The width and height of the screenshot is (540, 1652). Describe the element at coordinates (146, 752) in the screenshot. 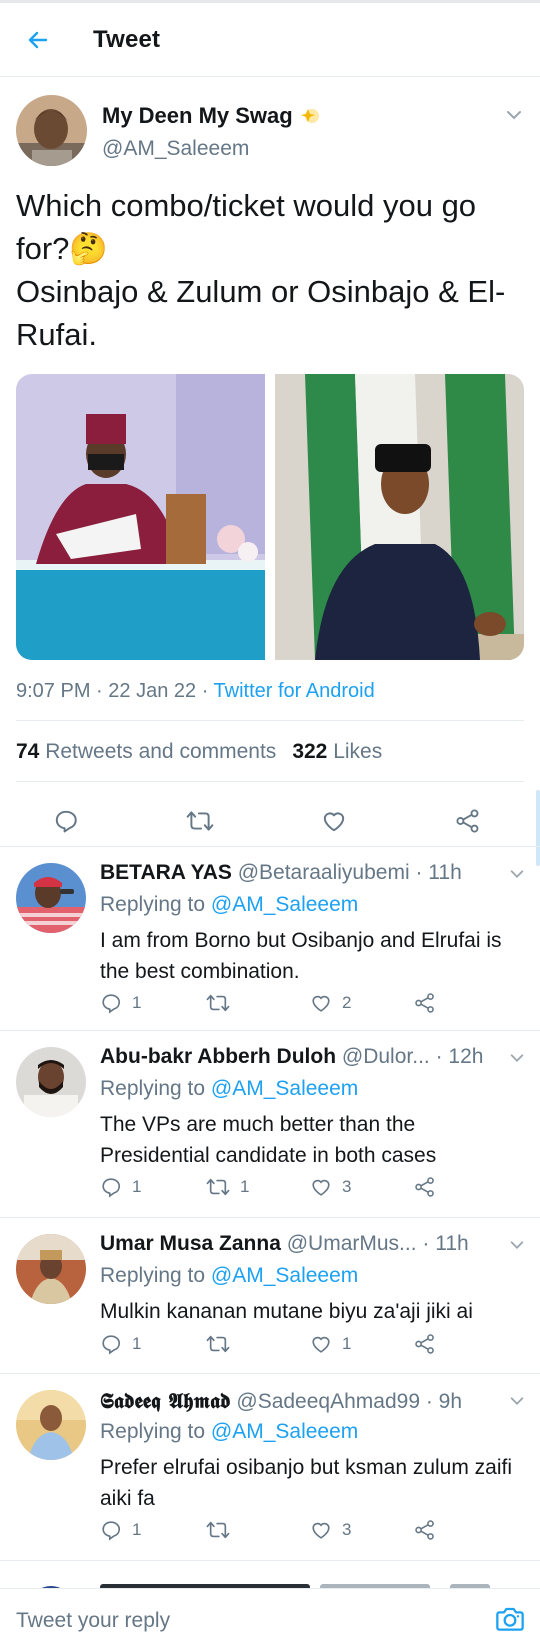

I see `retweets-stat: 74 Retweets and comments` at that location.